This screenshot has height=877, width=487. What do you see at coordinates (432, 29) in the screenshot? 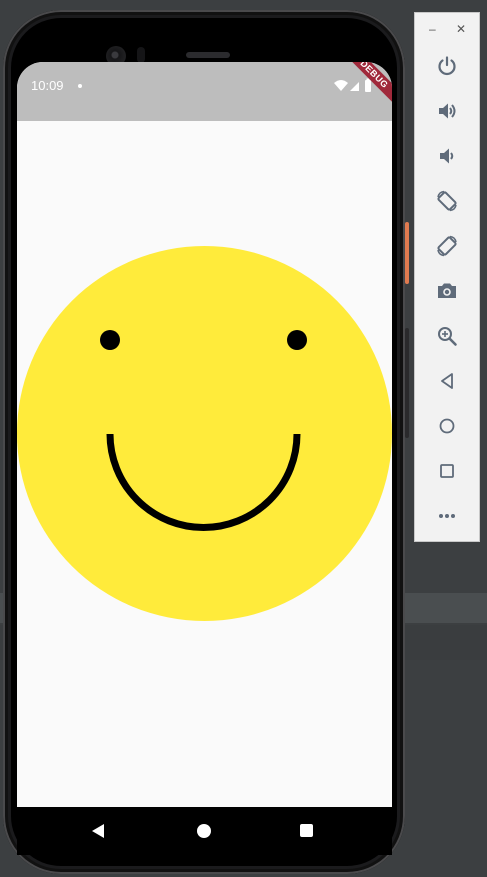
I see `minimize-icon: –` at bounding box center [432, 29].